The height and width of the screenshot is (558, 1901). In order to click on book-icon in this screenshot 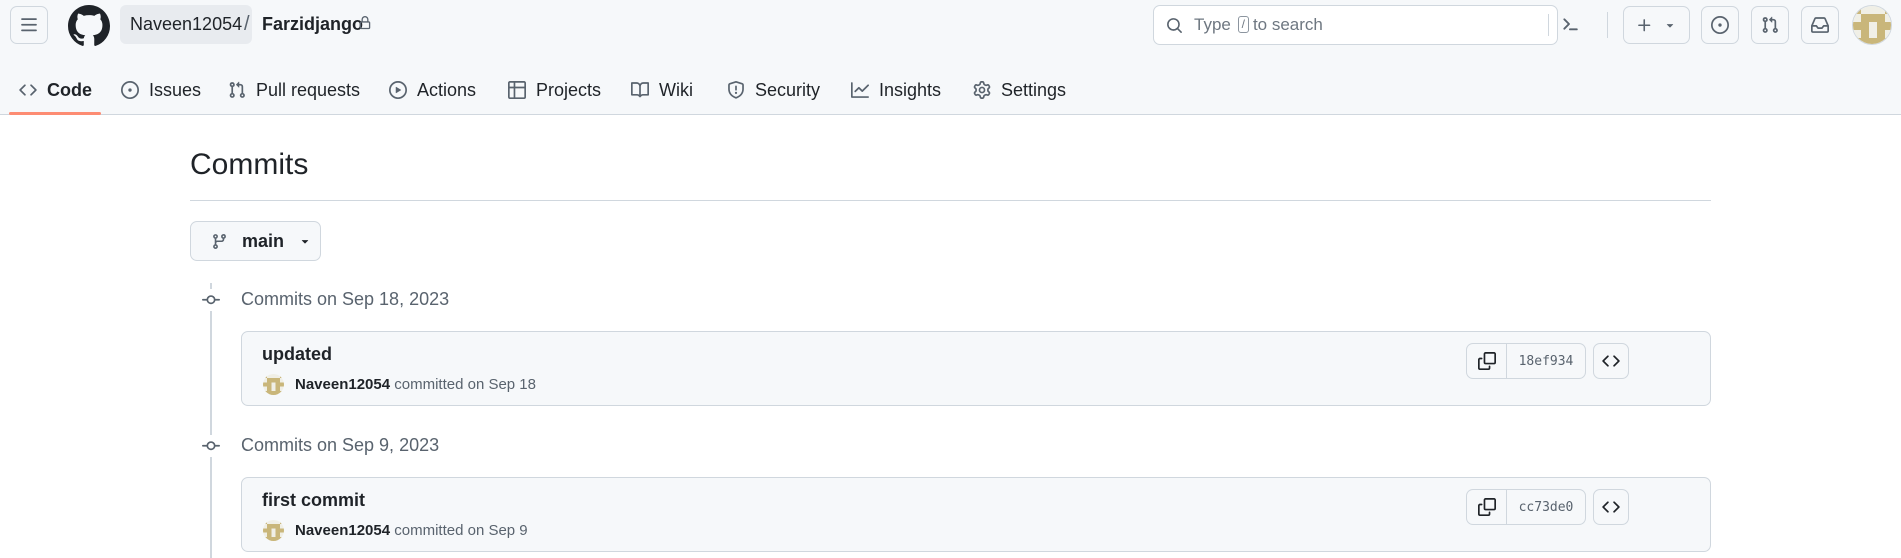, I will do `click(640, 90)`.